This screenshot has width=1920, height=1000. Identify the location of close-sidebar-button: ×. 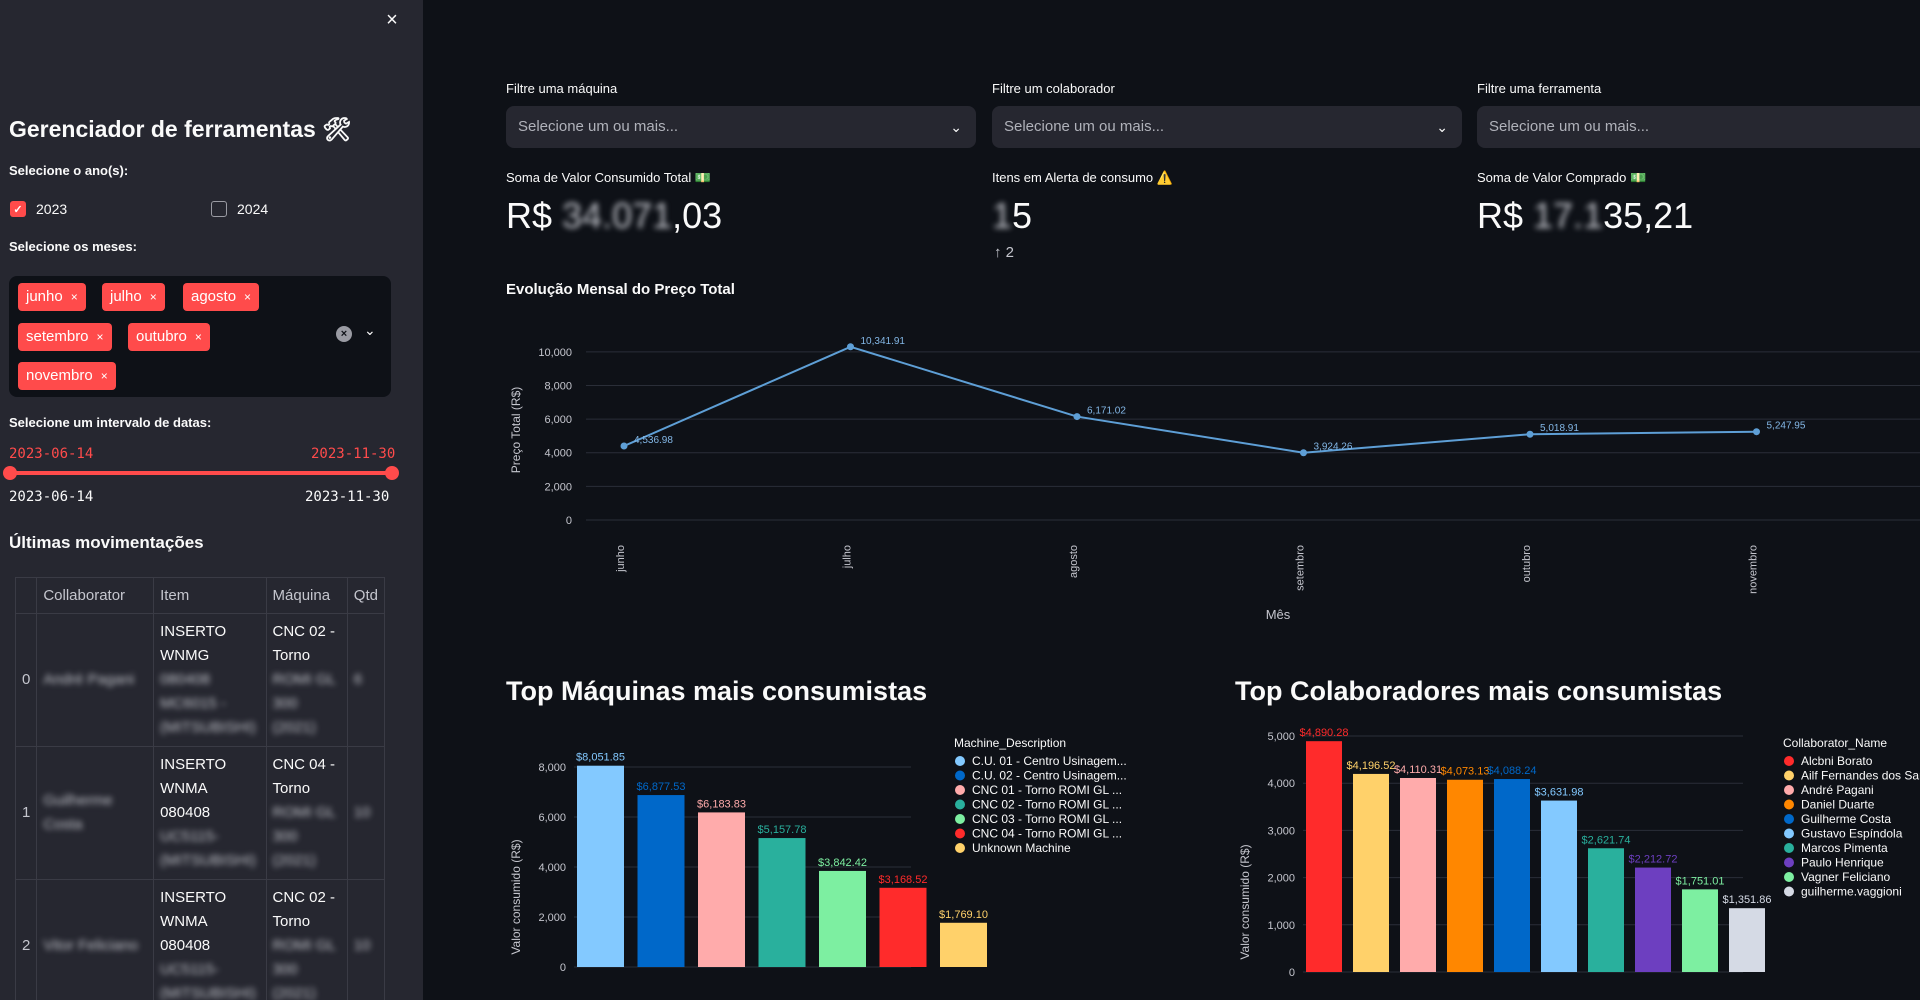
(392, 20).